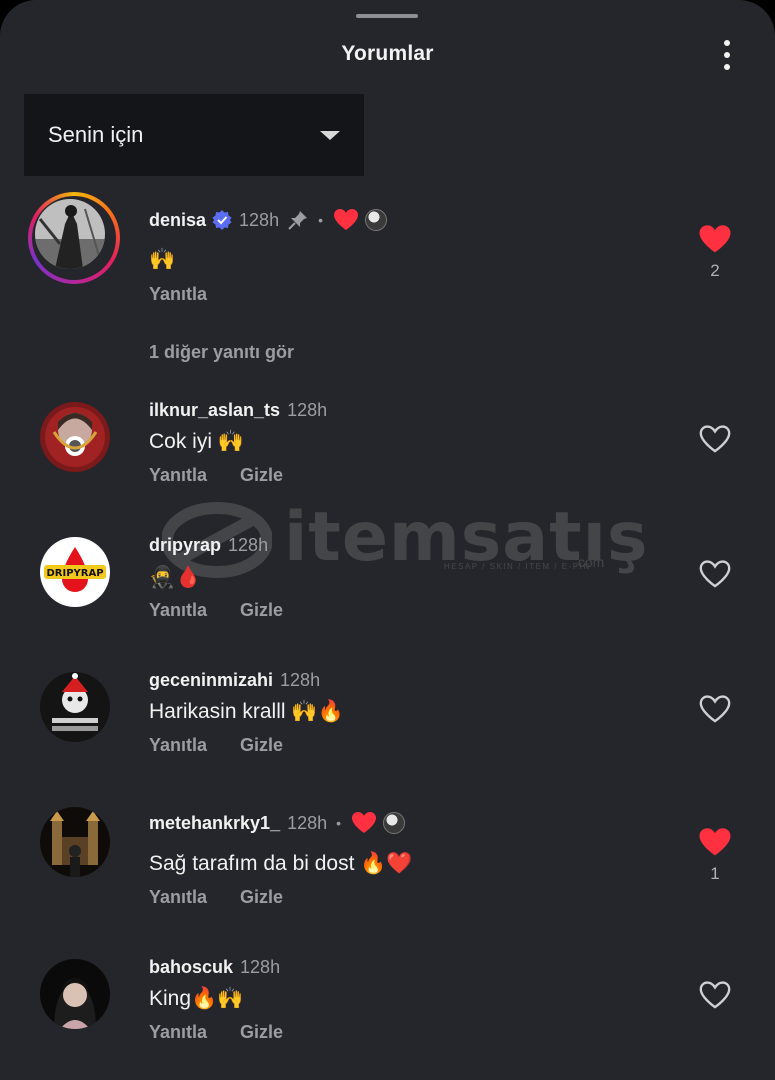 This screenshot has height=1080, width=775. I want to click on username: dripyrap, so click(185, 545).